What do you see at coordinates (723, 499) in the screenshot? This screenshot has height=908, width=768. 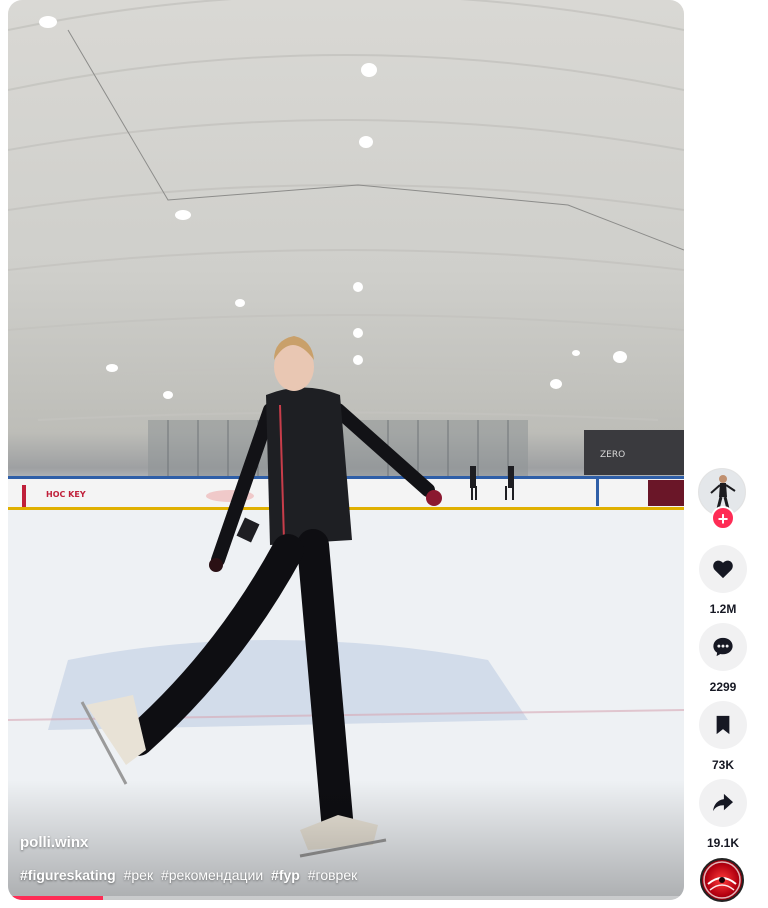 I see `creator-avatar-group: +` at bounding box center [723, 499].